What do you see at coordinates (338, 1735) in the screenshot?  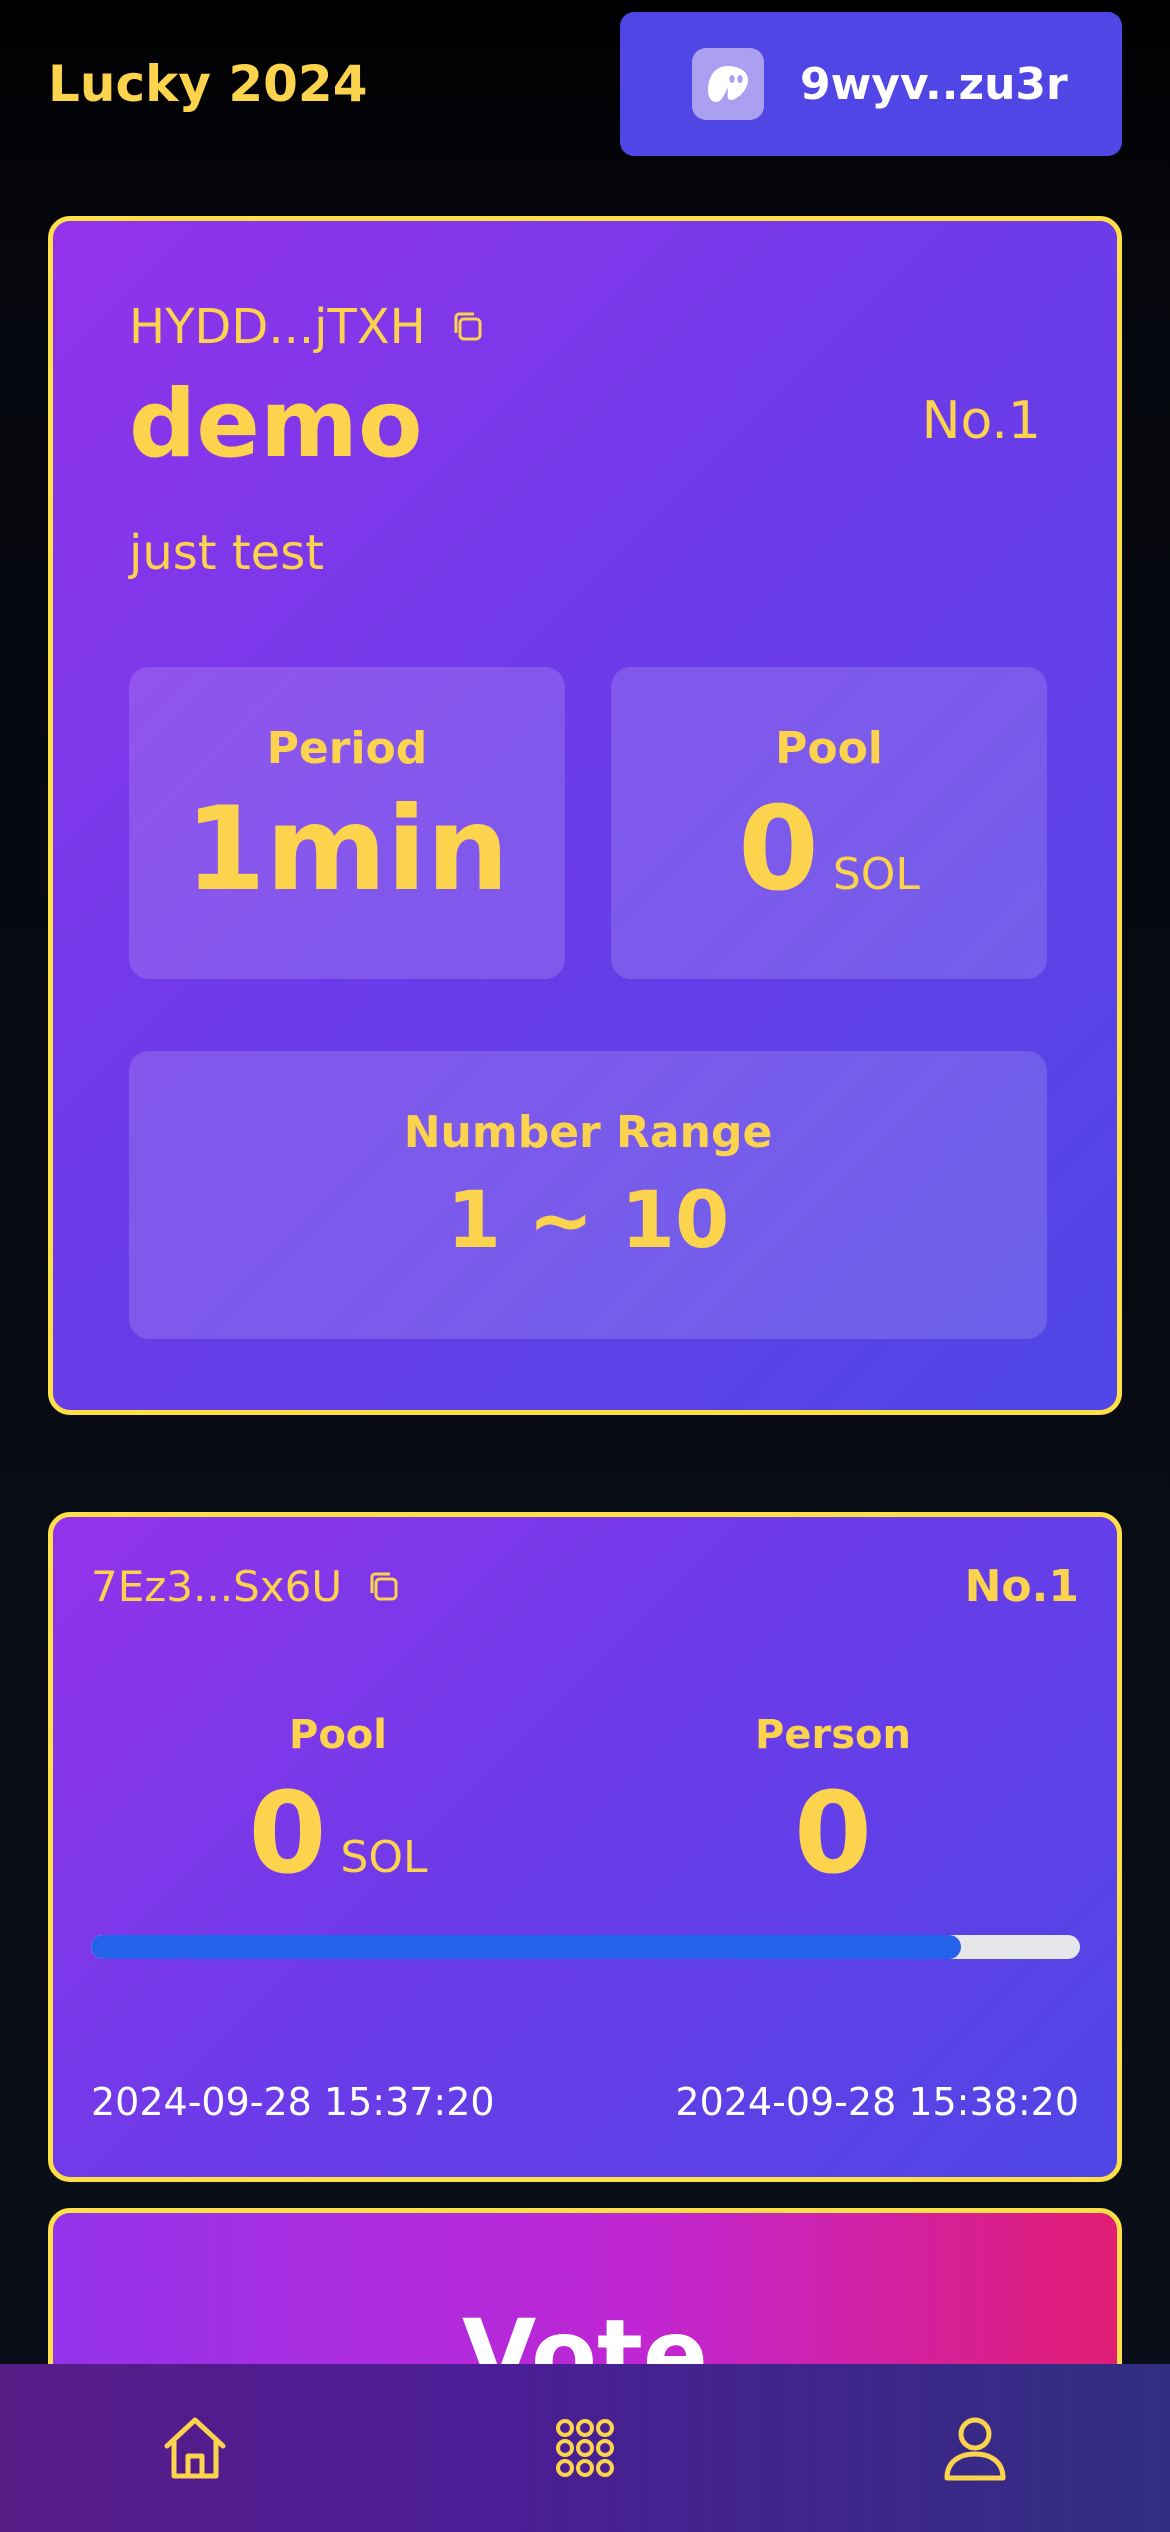 I see `round-pool-label: Pool` at bounding box center [338, 1735].